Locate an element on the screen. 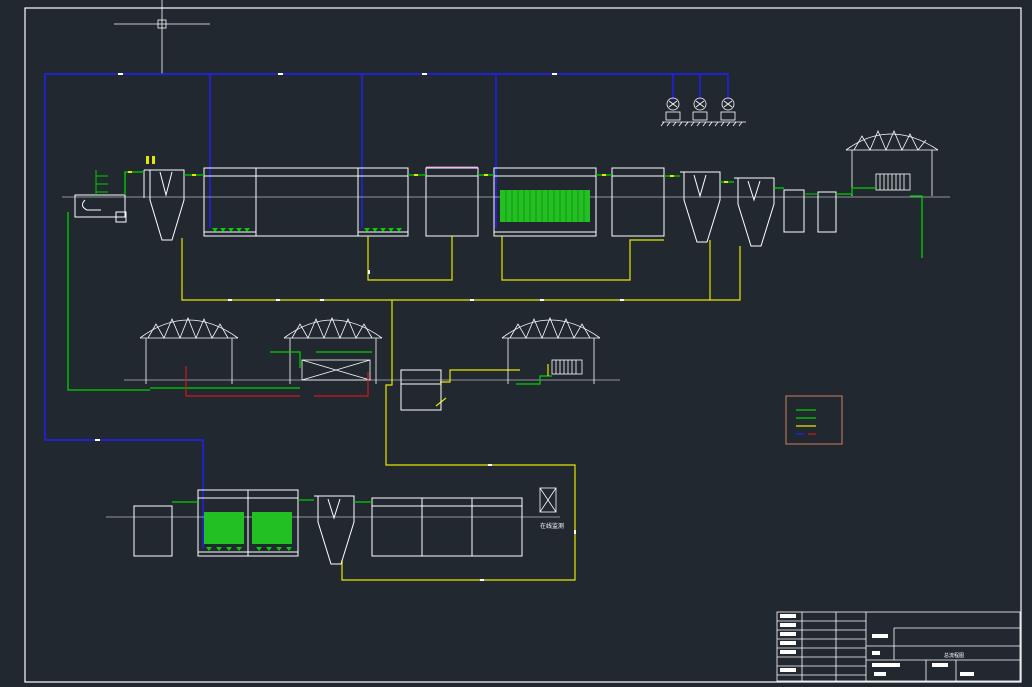 The image size is (1032, 687). dosing-pipes is located at coordinates (411, 368).